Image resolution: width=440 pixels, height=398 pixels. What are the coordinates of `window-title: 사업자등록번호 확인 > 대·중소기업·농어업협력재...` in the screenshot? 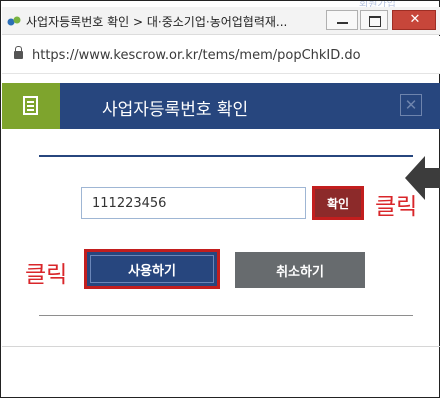 It's located at (157, 22).